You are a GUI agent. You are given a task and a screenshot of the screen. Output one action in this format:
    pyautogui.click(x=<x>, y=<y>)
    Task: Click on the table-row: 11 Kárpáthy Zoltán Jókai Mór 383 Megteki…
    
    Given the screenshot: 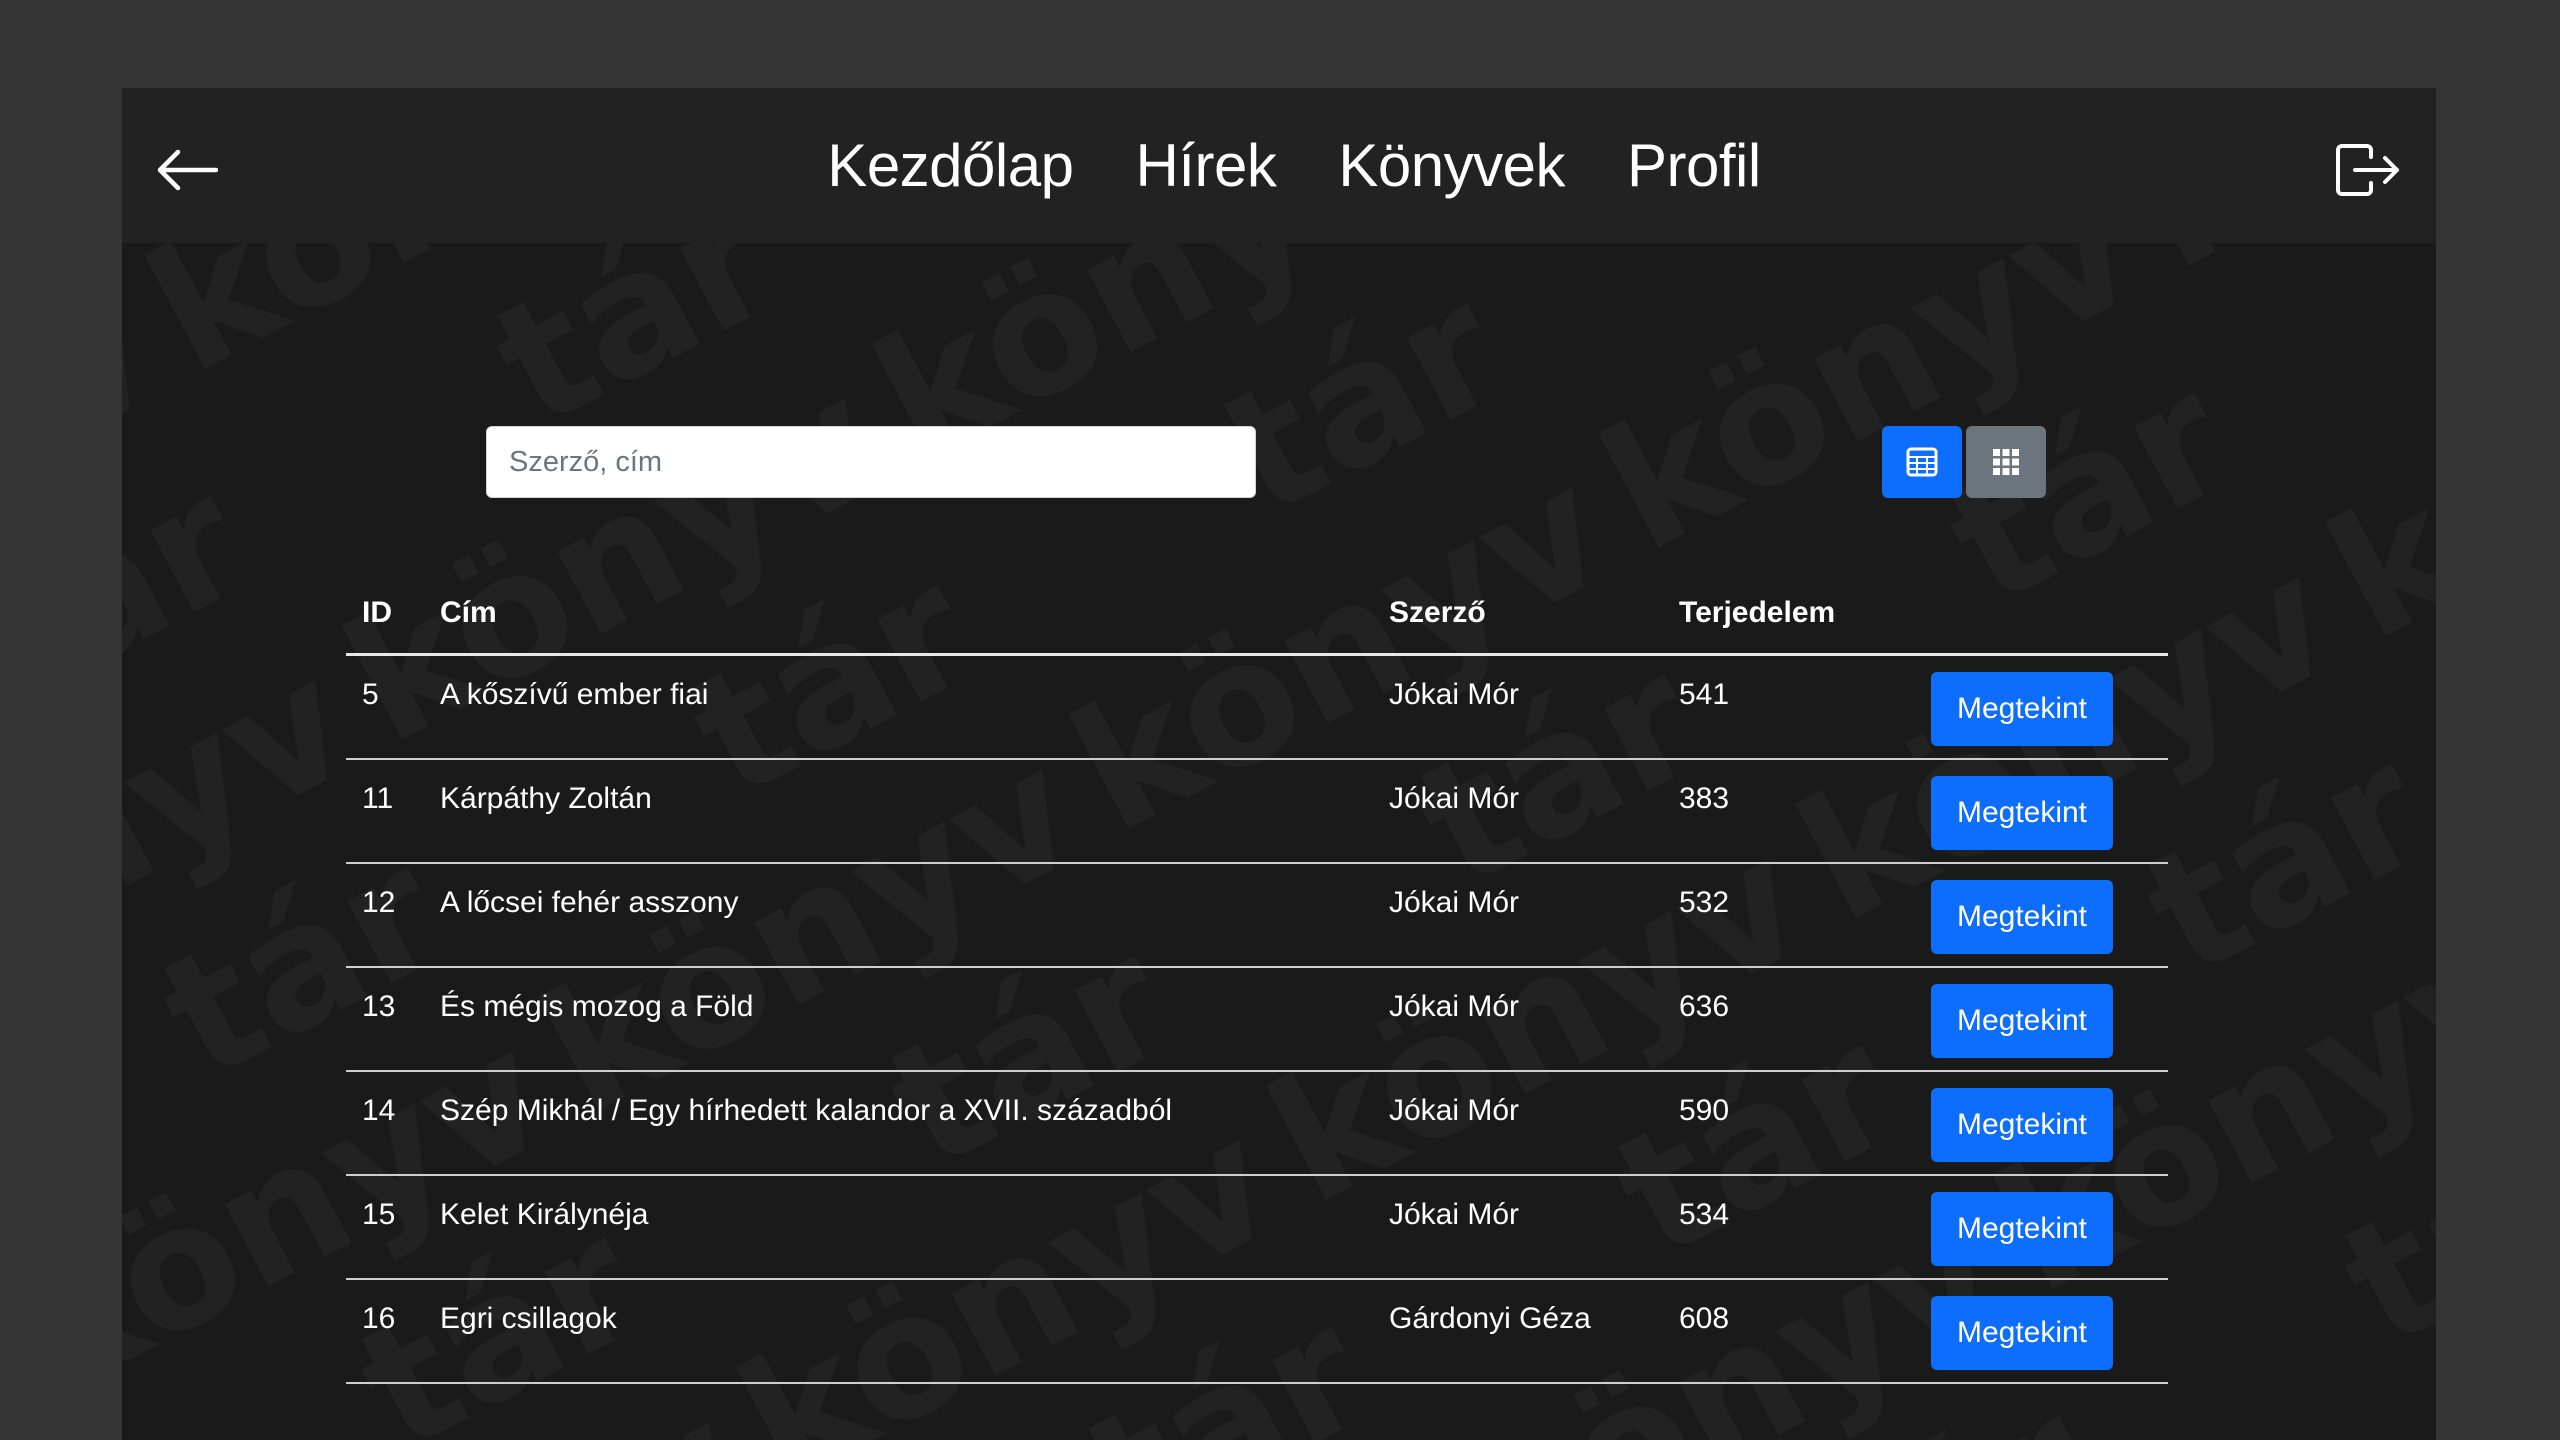 What is the action you would take?
    pyautogui.click(x=1257, y=811)
    